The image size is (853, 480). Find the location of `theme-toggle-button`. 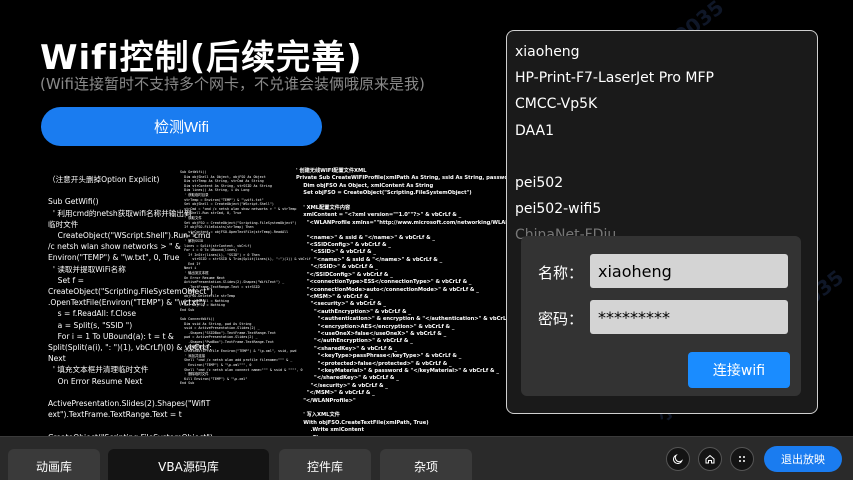

theme-toggle-button is located at coordinates (678, 459).